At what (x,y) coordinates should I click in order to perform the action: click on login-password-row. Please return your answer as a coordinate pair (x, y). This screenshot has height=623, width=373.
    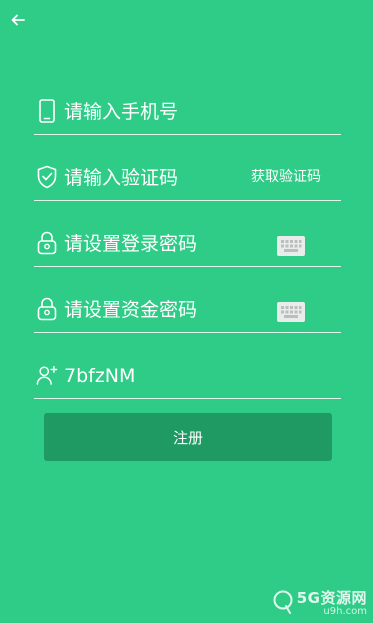
    Looking at the image, I should click on (187, 234).